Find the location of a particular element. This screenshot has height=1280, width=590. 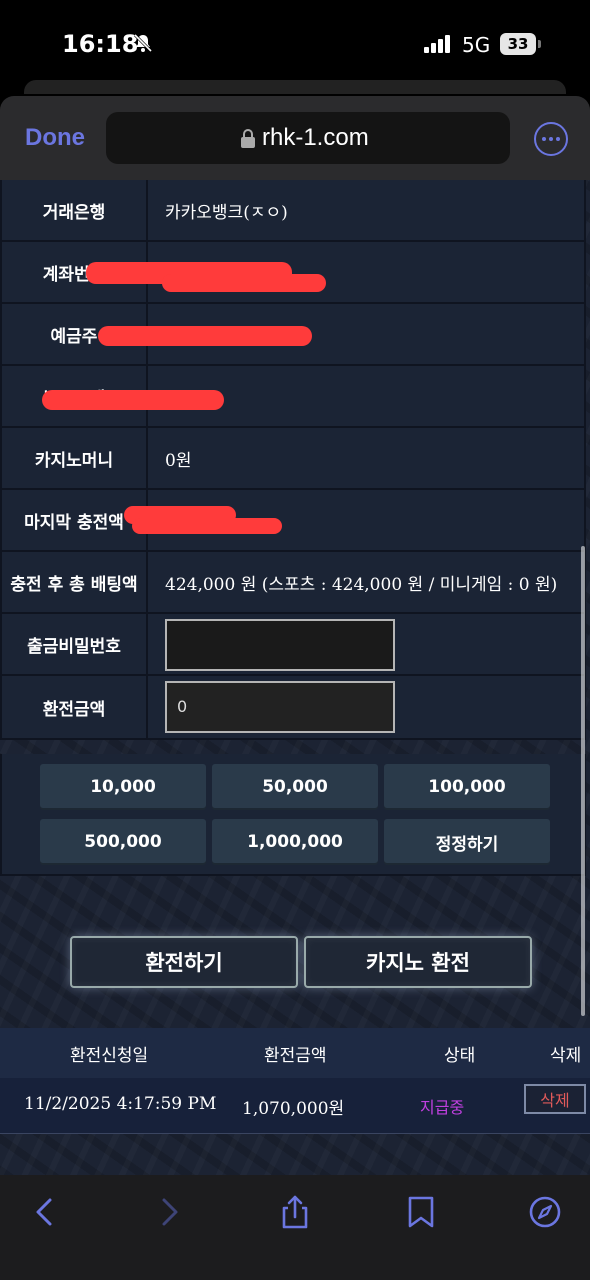

compass-icon is located at coordinates (545, 1212).